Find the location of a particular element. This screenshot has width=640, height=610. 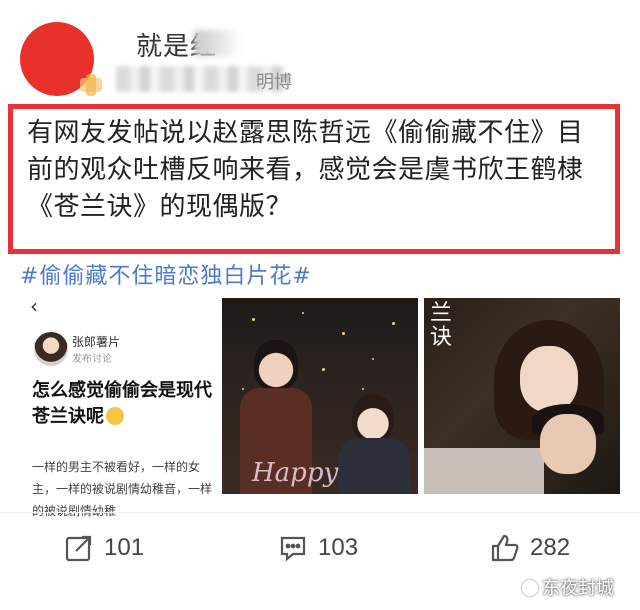

poster2-male-figure is located at coordinates (566, 449).